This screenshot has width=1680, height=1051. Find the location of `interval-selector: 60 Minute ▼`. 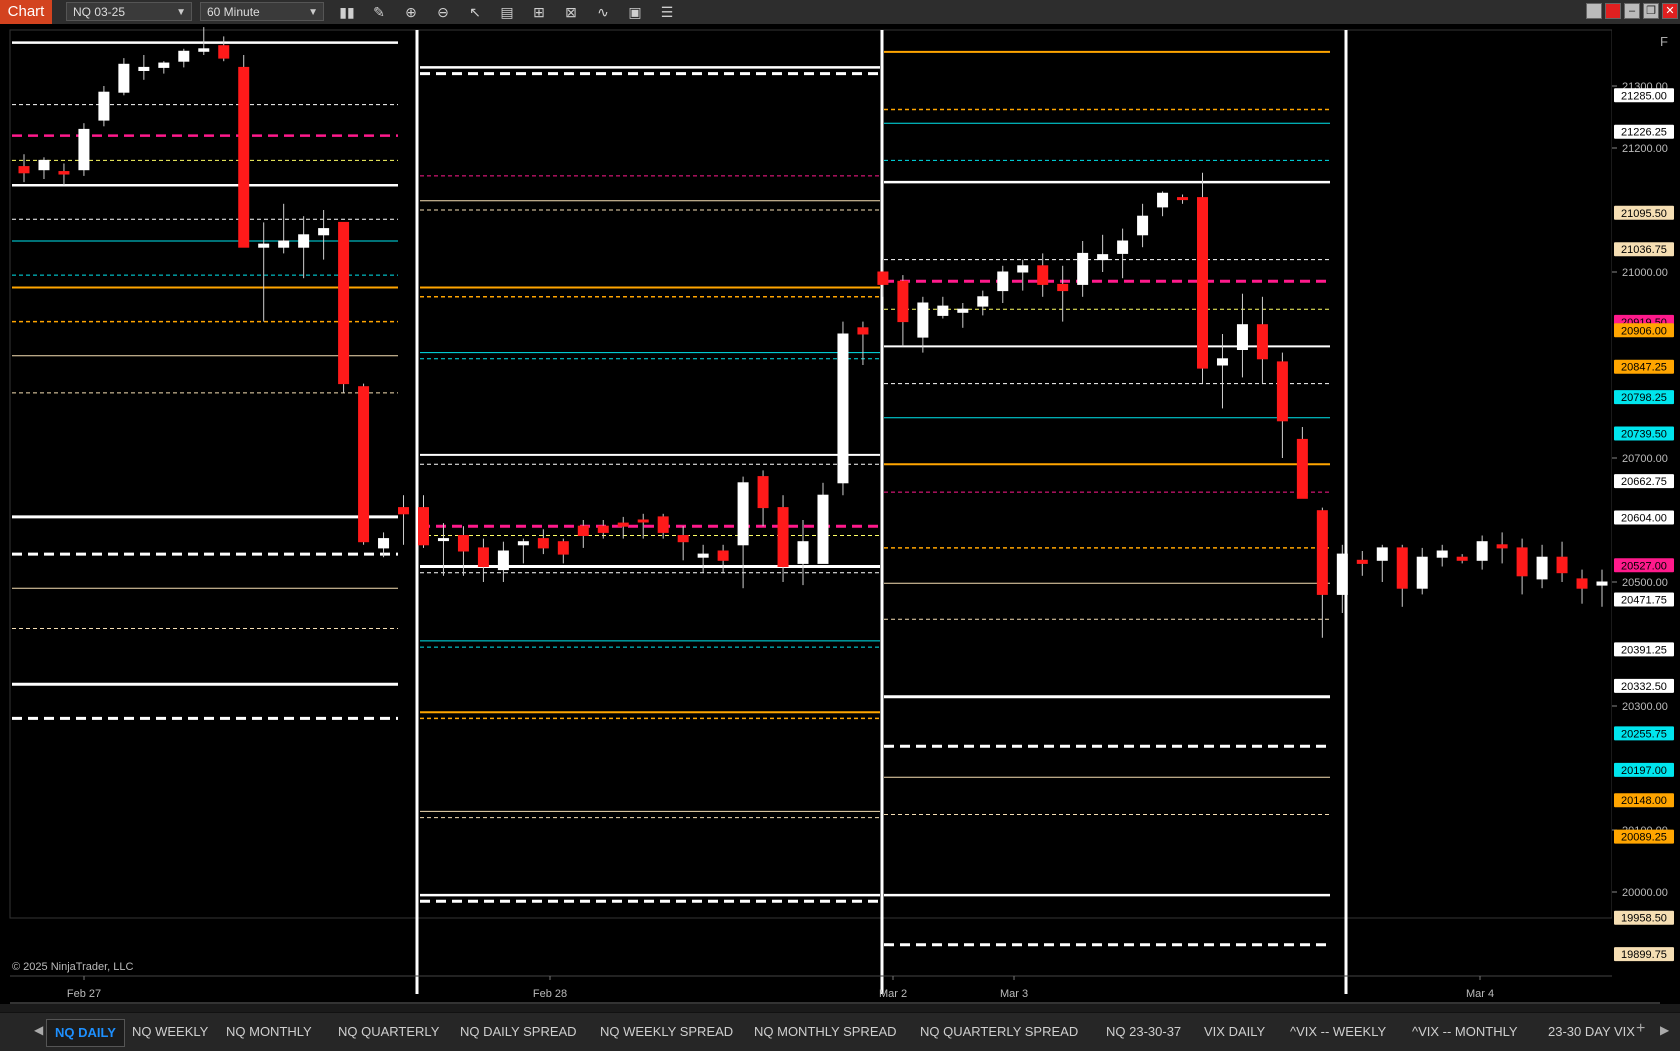

interval-selector: 60 Minute ▼ is located at coordinates (262, 11).